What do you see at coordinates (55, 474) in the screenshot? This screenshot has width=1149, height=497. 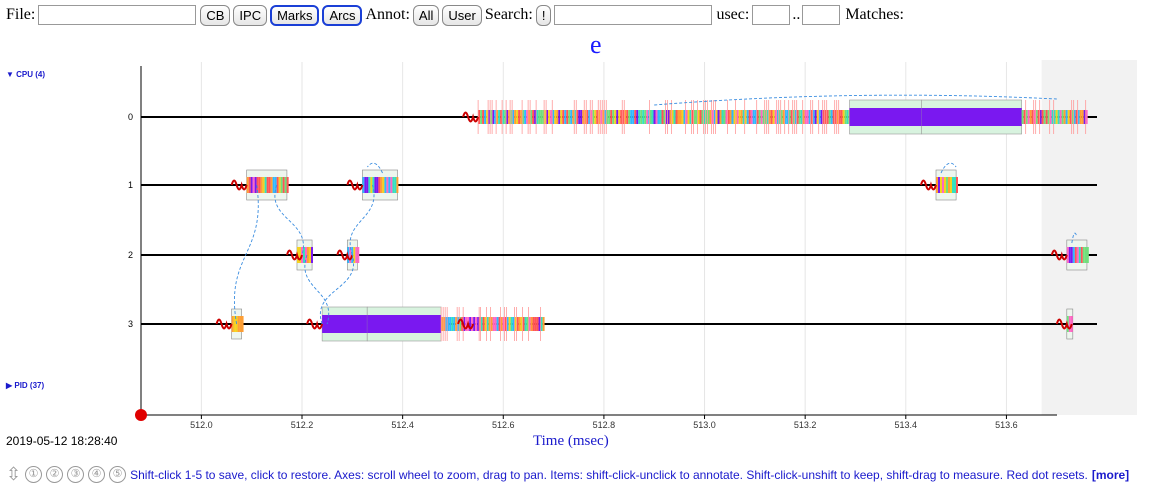 I see `save-slot-2: ②` at bounding box center [55, 474].